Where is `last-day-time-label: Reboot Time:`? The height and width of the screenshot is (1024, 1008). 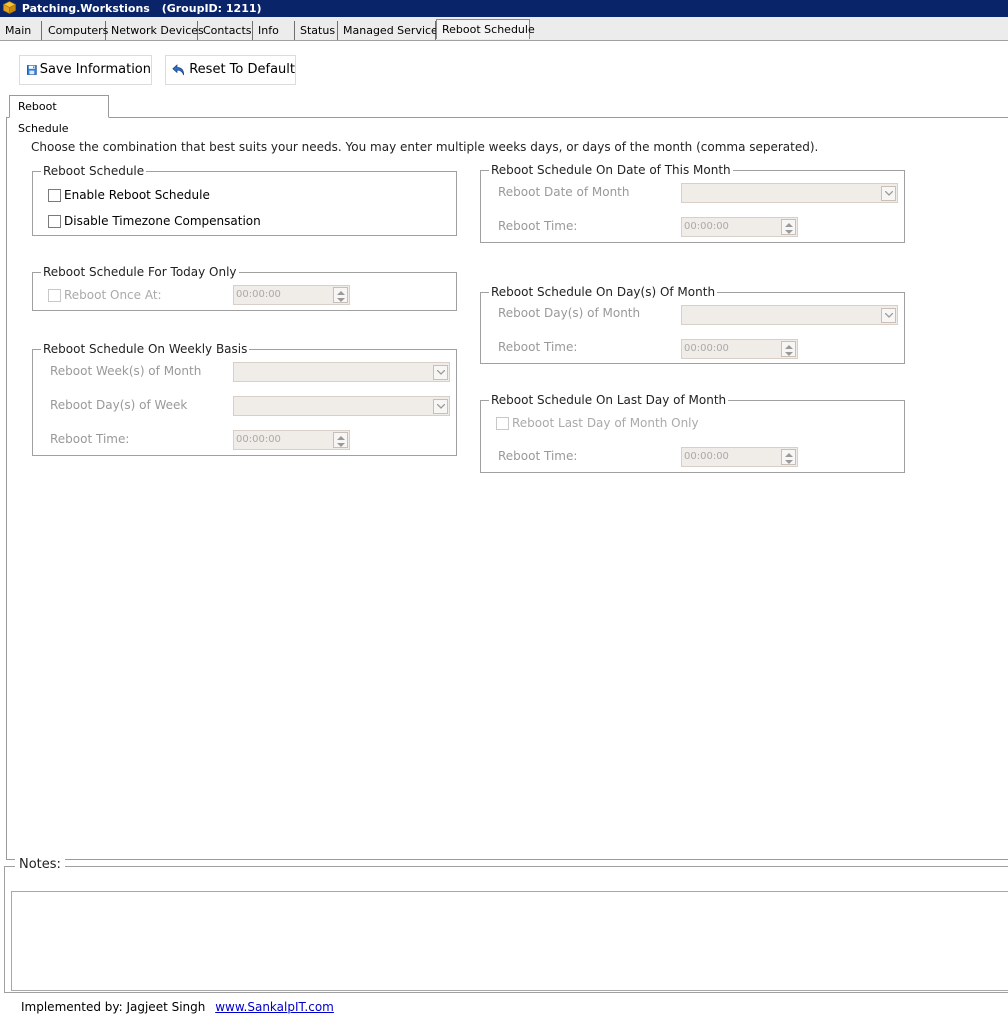 last-day-time-label: Reboot Time: is located at coordinates (538, 456).